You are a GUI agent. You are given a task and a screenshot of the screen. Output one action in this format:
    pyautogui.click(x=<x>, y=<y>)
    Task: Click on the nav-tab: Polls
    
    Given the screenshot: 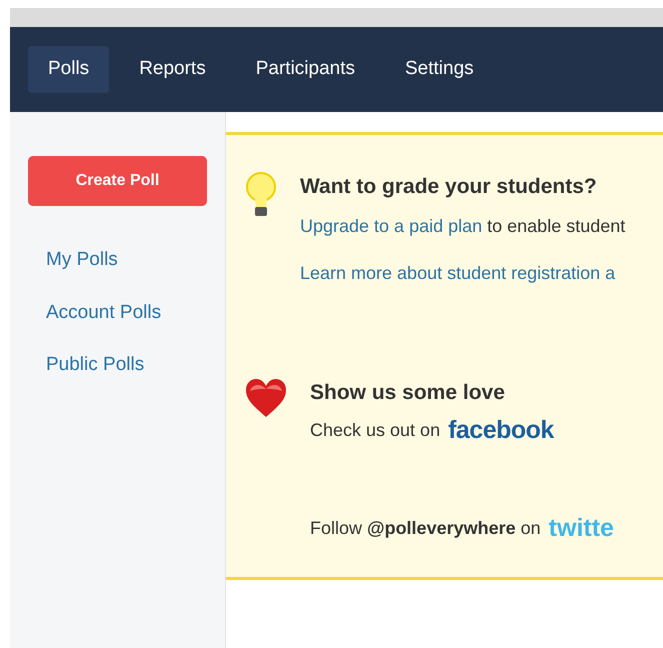 What is the action you would take?
    pyautogui.click(x=69, y=69)
    